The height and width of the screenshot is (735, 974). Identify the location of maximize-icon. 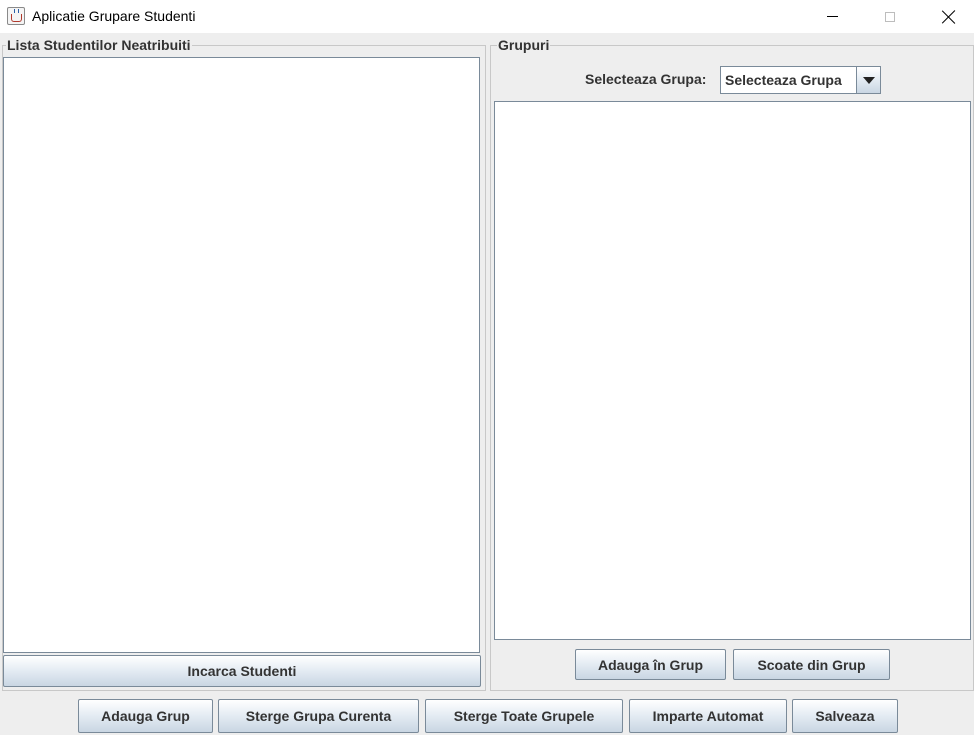
(890, 16).